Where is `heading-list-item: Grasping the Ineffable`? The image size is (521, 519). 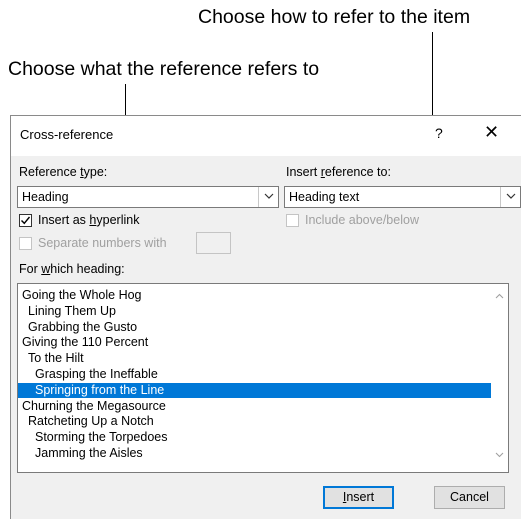 heading-list-item: Grasping the Ineffable is located at coordinates (88, 374).